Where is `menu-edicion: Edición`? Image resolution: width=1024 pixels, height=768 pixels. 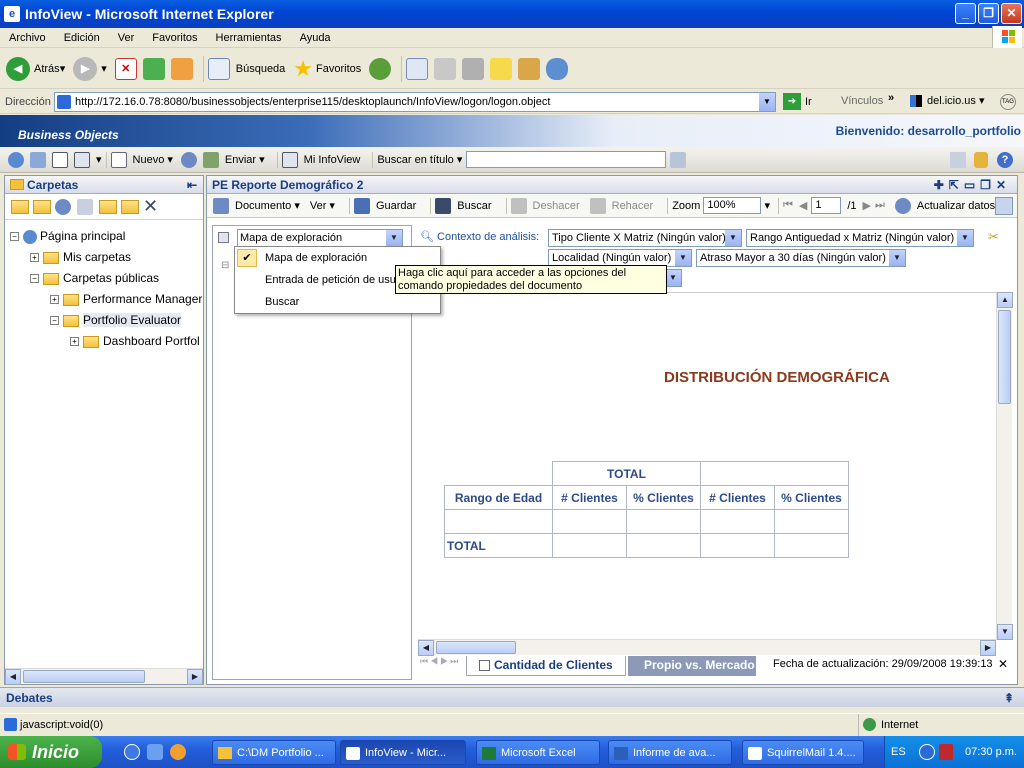 menu-edicion: Edición is located at coordinates (82, 38).